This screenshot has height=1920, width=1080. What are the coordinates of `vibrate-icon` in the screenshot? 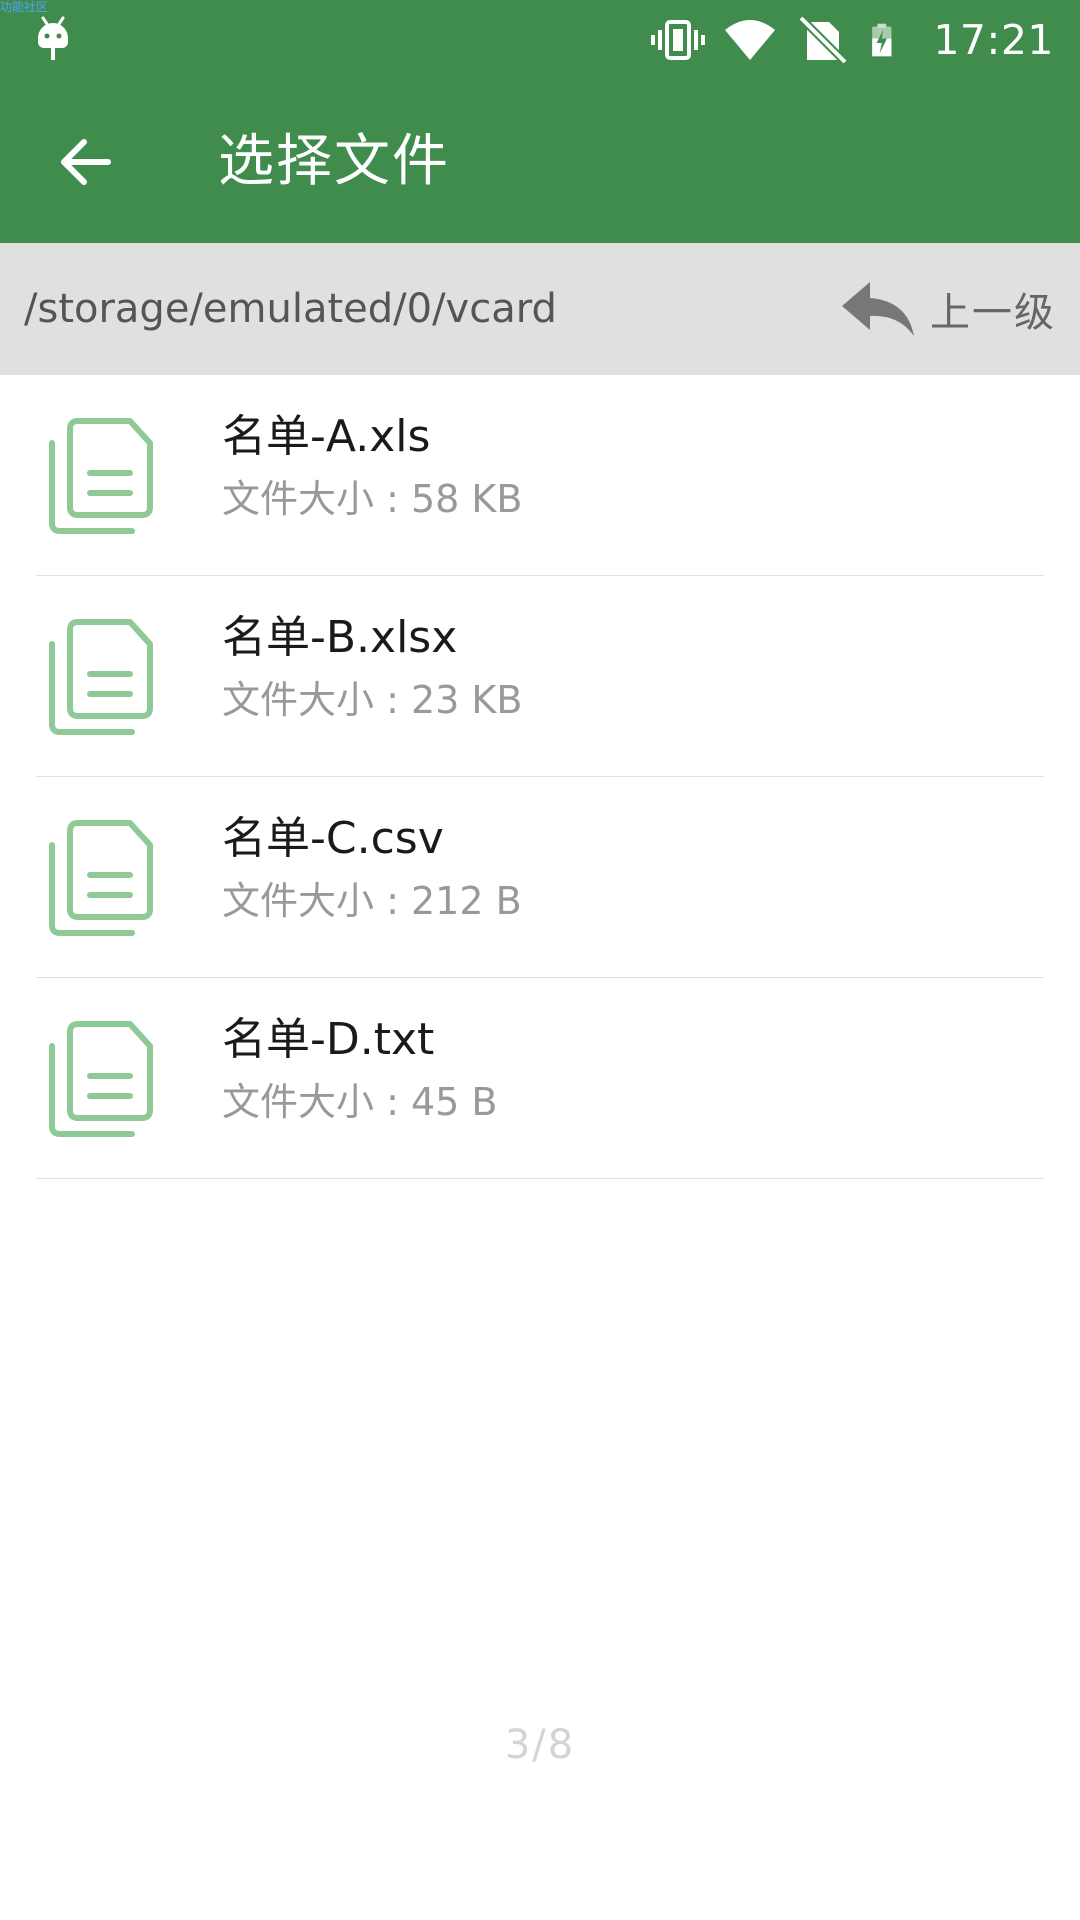 It's located at (678, 40).